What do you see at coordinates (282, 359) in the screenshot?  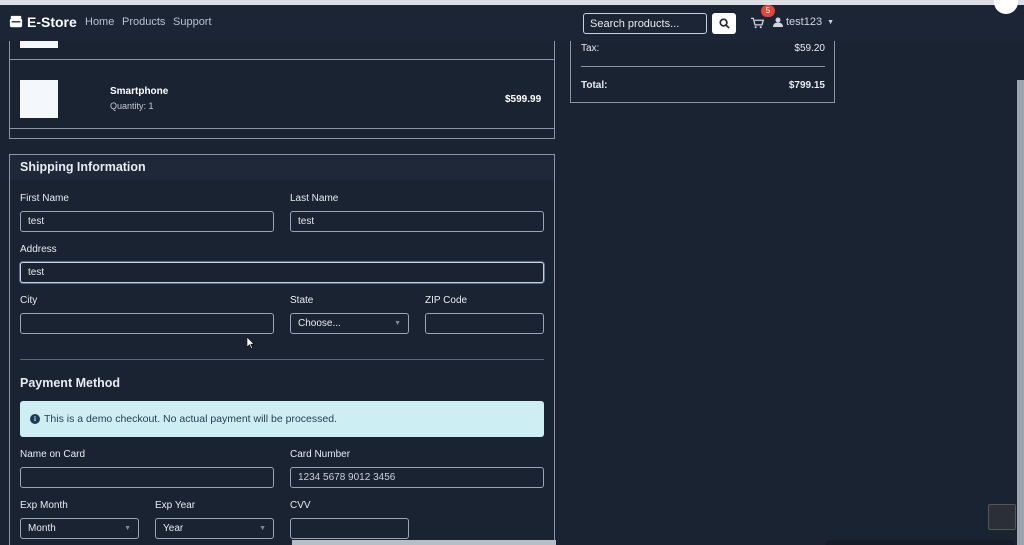 I see `section-divider` at bounding box center [282, 359].